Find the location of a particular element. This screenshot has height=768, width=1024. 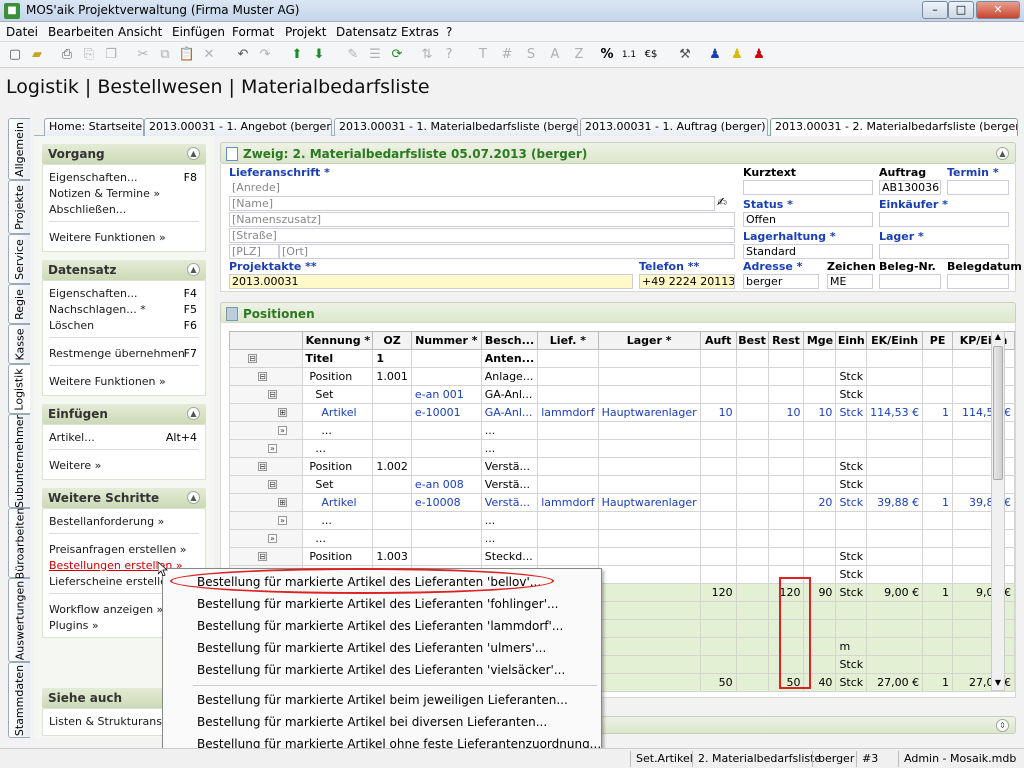

number-format-icon: # is located at coordinates (507, 55).